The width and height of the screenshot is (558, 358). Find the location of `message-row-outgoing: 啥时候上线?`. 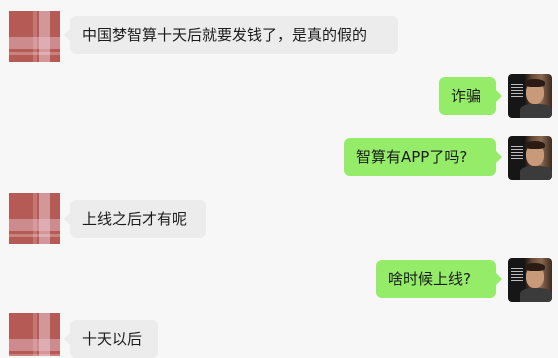

message-row-outgoing: 啥时候上线? is located at coordinates (279, 280).